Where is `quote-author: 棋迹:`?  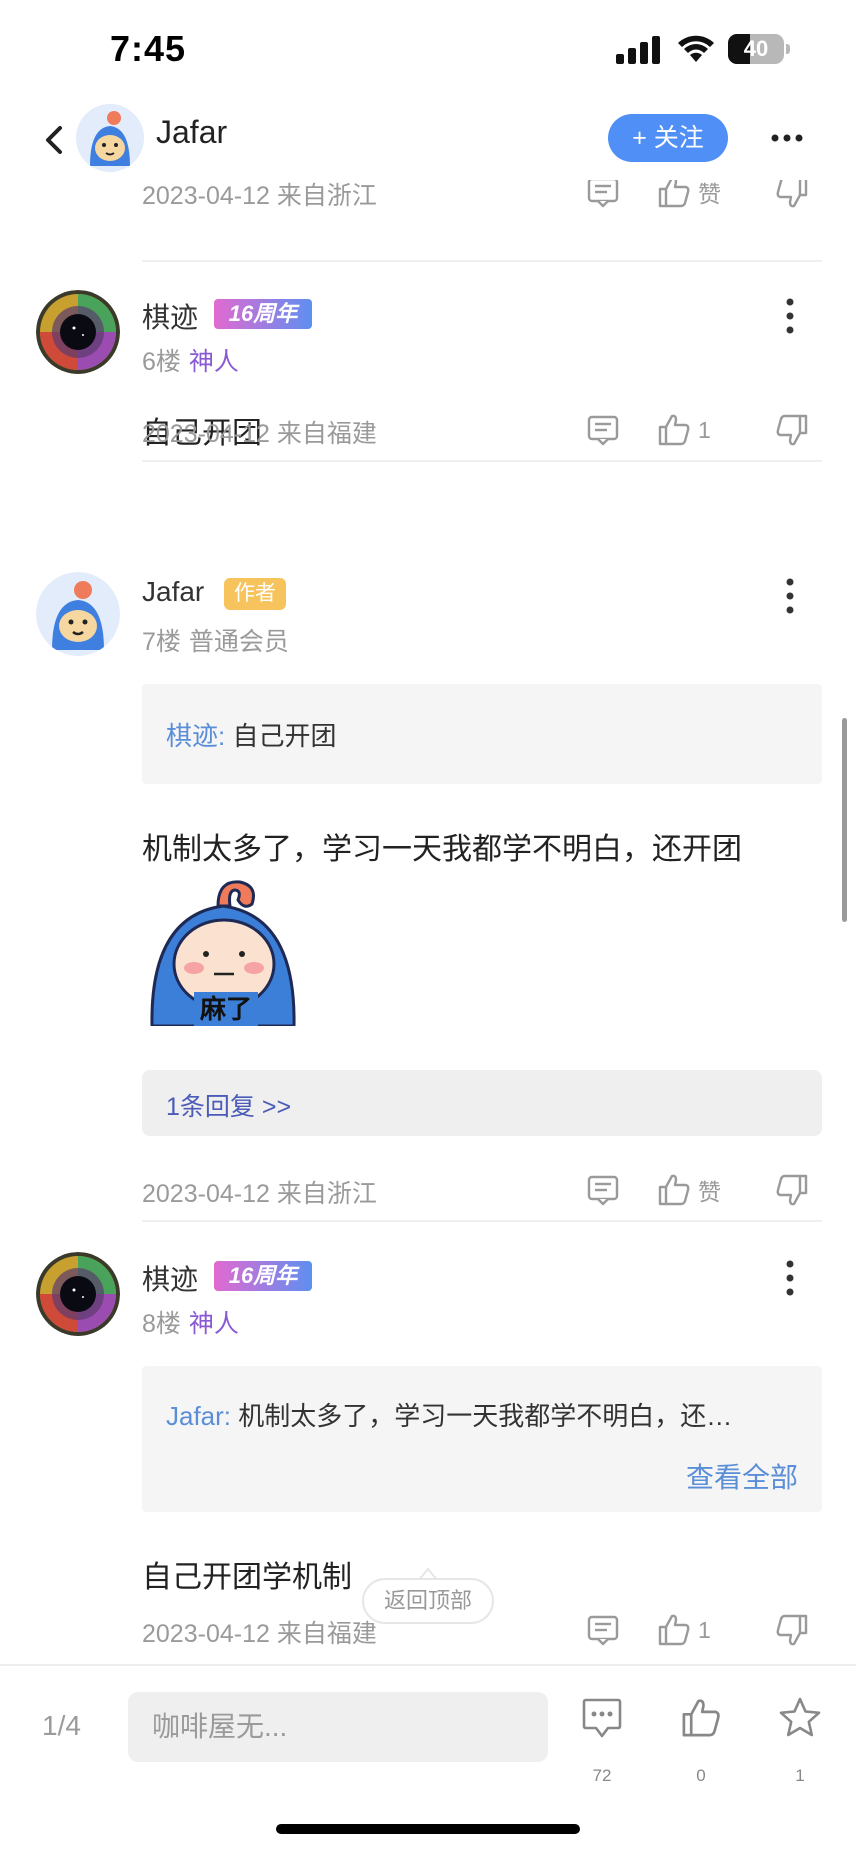 quote-author: 棋迹: is located at coordinates (195, 736).